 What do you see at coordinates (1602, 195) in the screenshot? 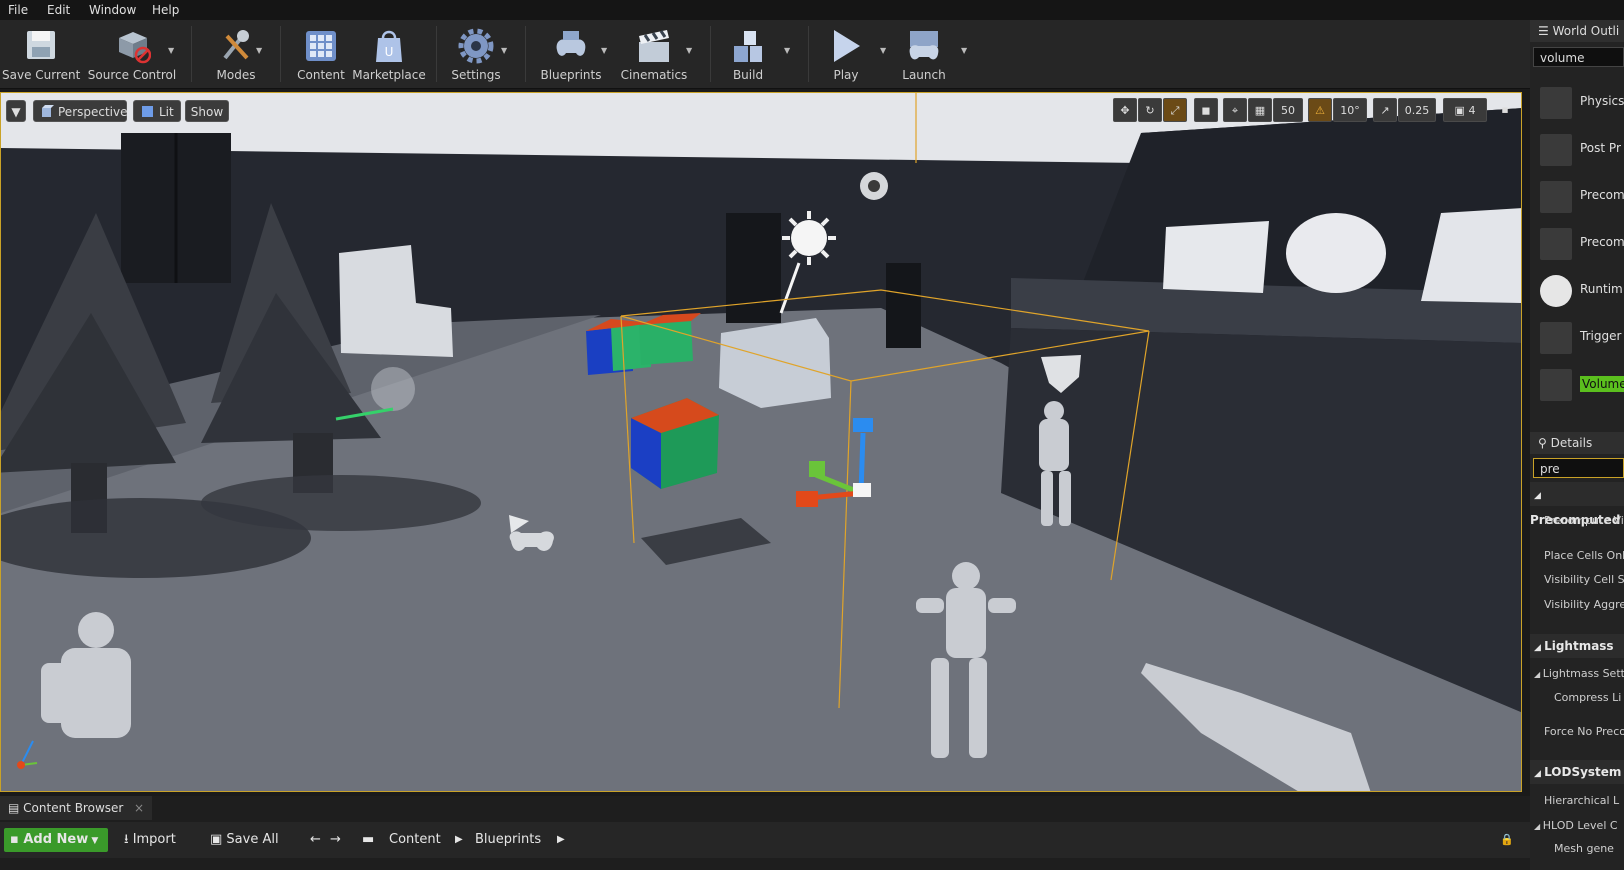
I see `outliner-item-label: Precom` at bounding box center [1602, 195].